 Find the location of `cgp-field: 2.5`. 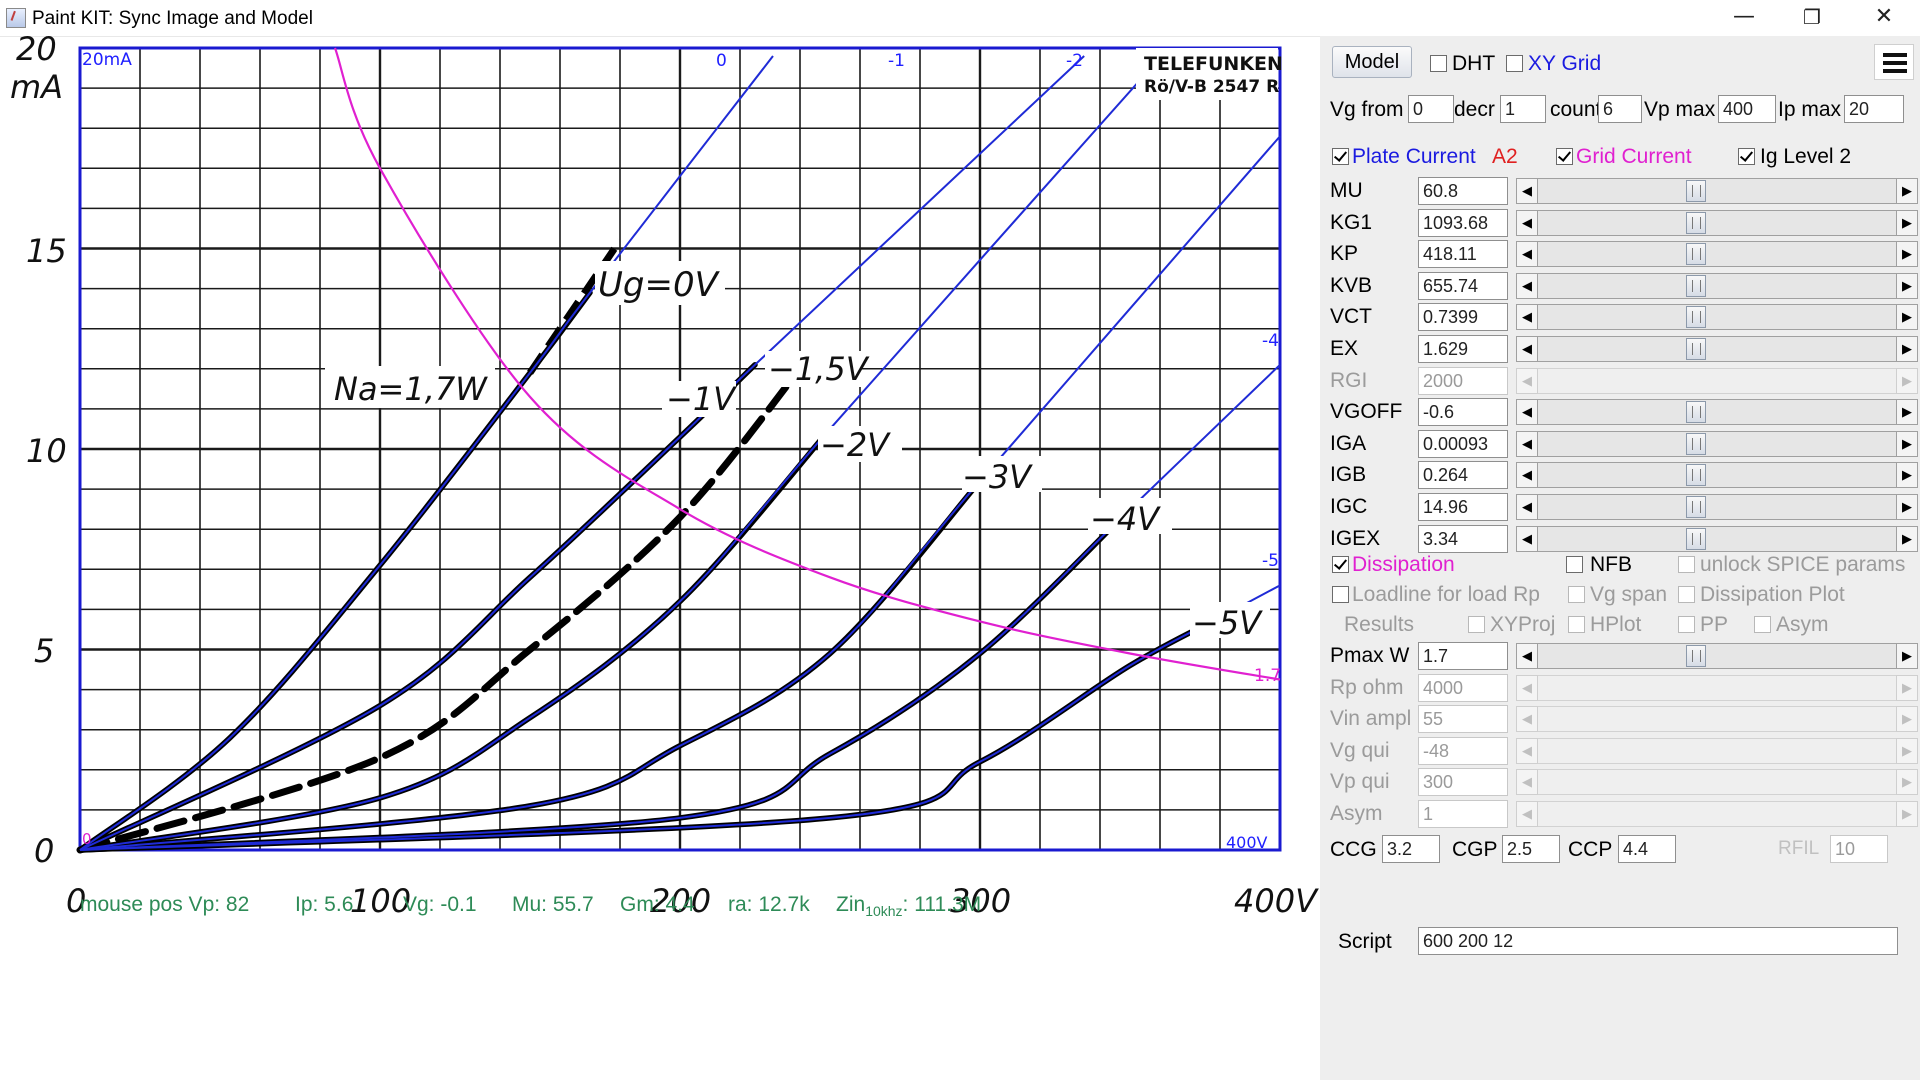

cgp-field: 2.5 is located at coordinates (1531, 849).